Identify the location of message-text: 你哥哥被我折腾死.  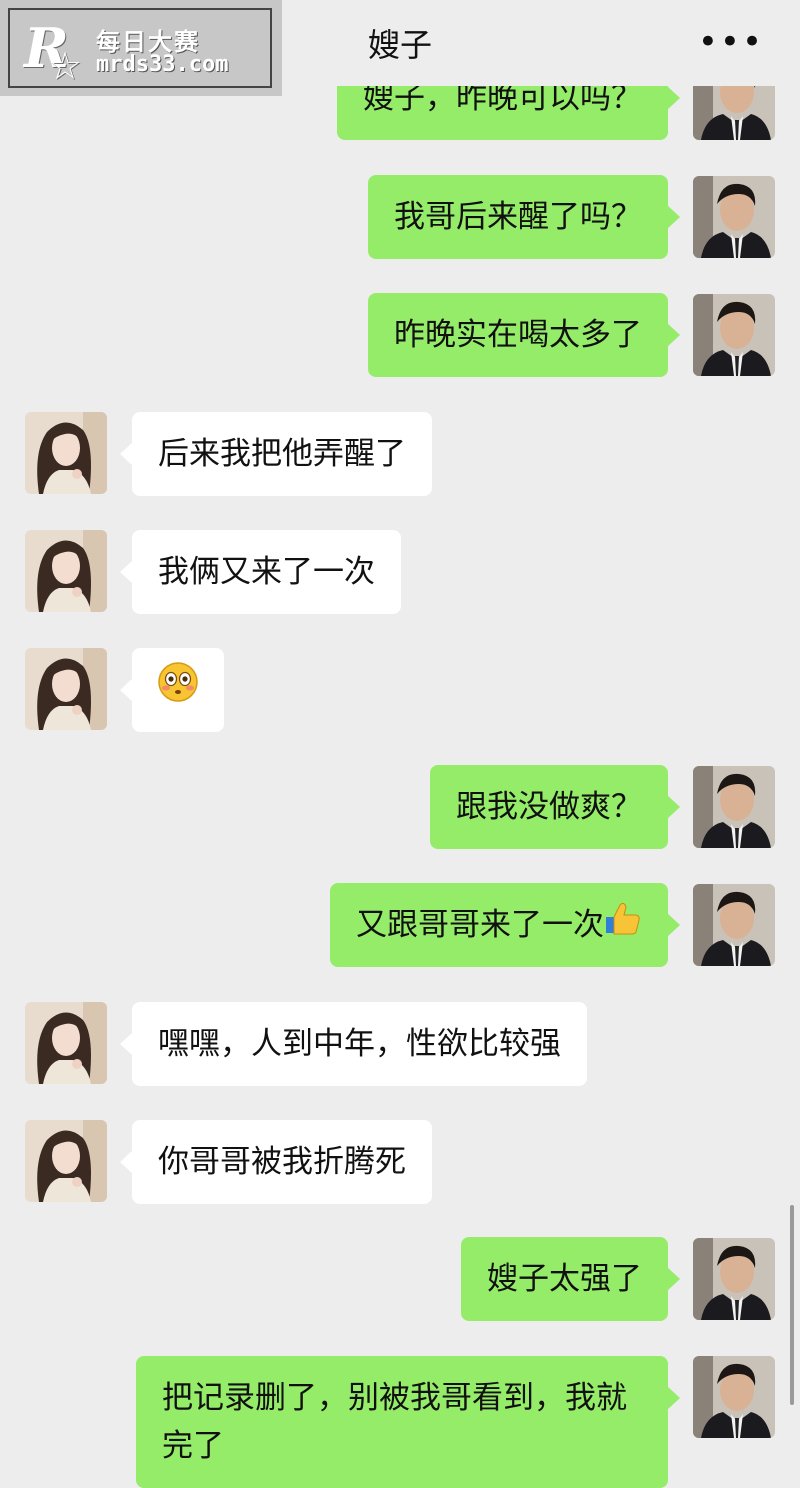
(282, 1162).